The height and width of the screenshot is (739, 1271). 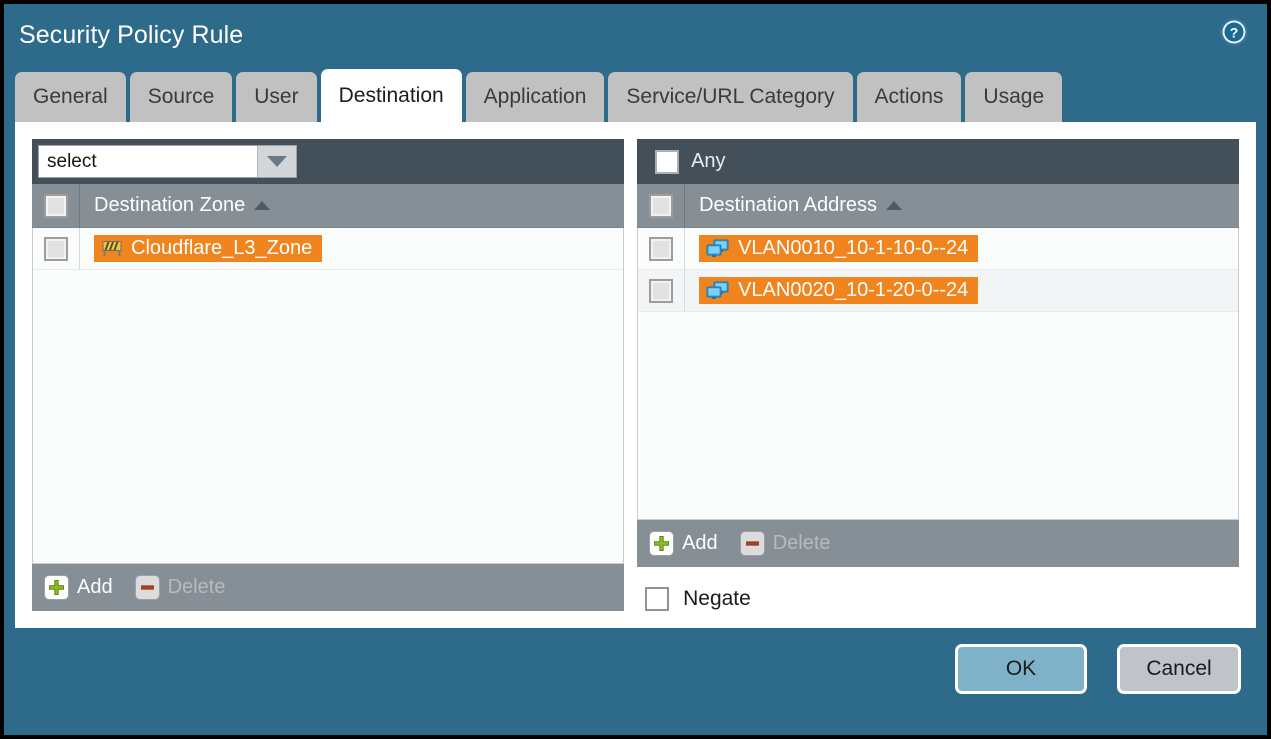 What do you see at coordinates (938, 543) in the screenshot?
I see `address-toolbar: Add Delete` at bounding box center [938, 543].